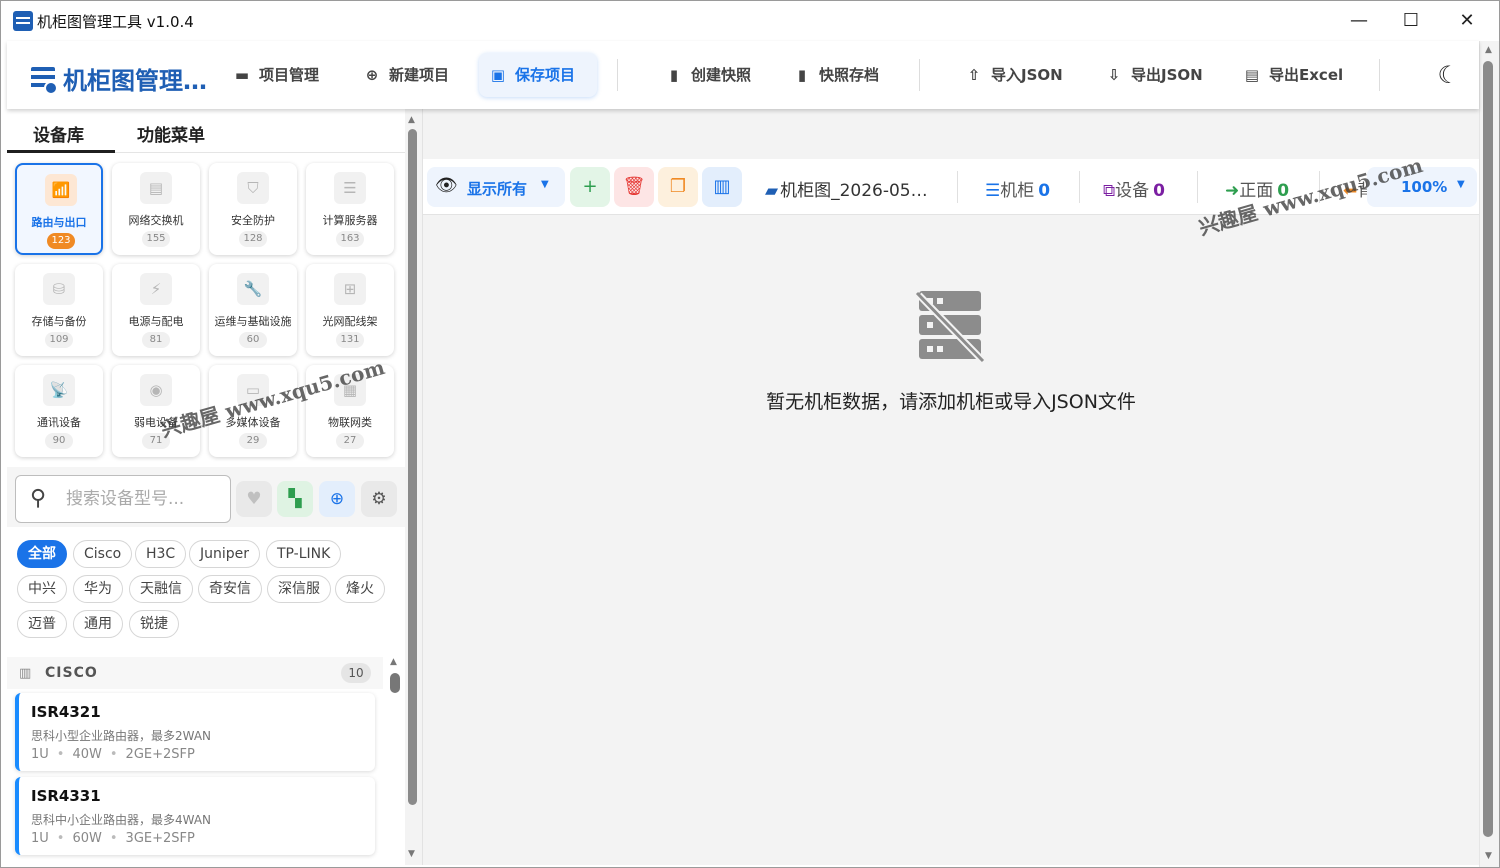 The image size is (1500, 868). I want to click on export-excel-button: ▤ 导出Excel, so click(1293, 75).